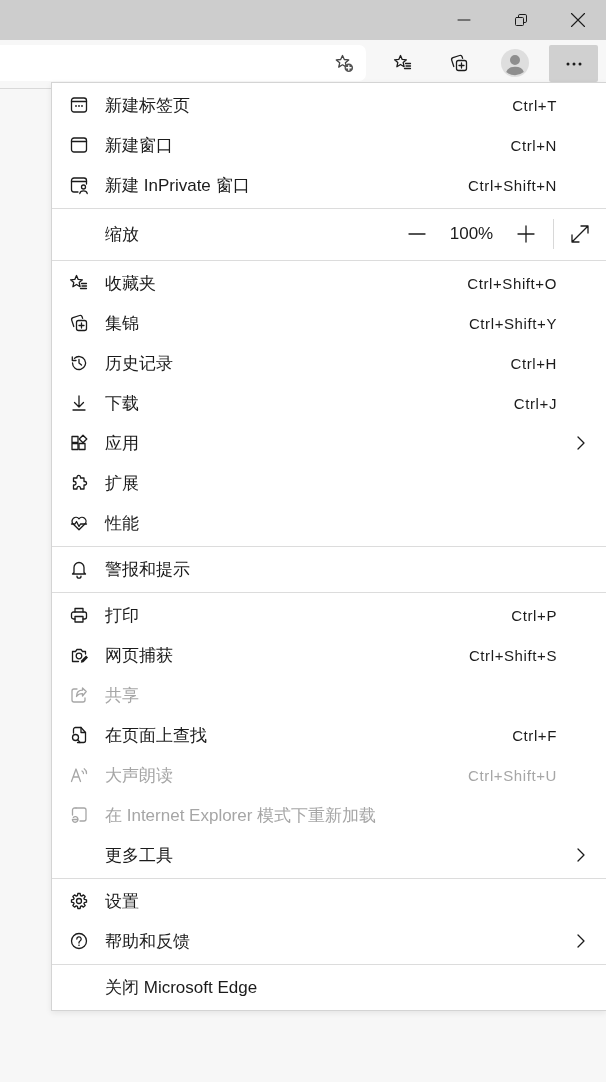  I want to click on menu-item: 收藏夹 Ctrl+Shift+O, so click(329, 283).